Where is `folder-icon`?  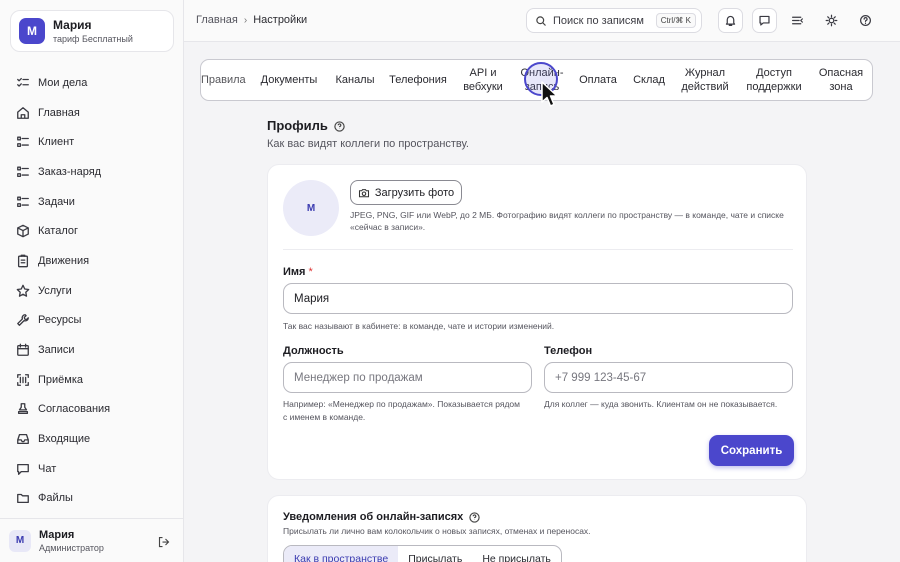
folder-icon is located at coordinates (23, 499).